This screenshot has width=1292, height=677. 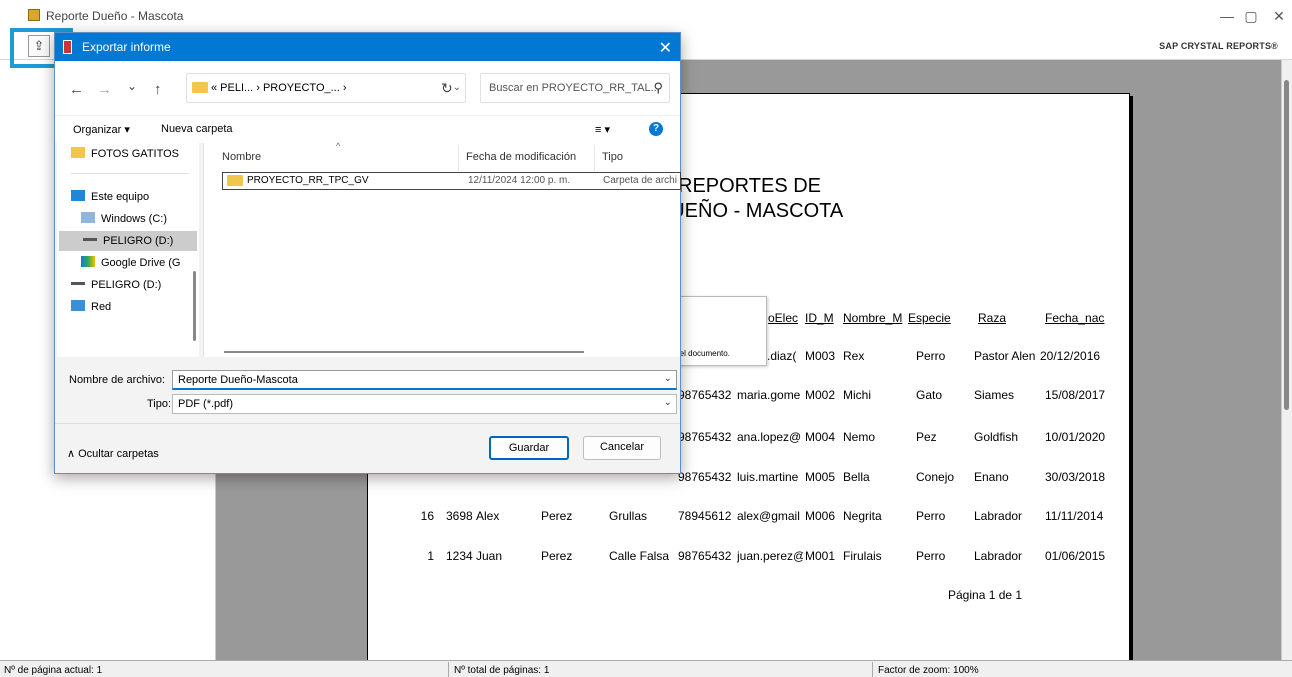 I want to click on window-title: Reporte Dueño - Mascota, so click(x=115, y=16).